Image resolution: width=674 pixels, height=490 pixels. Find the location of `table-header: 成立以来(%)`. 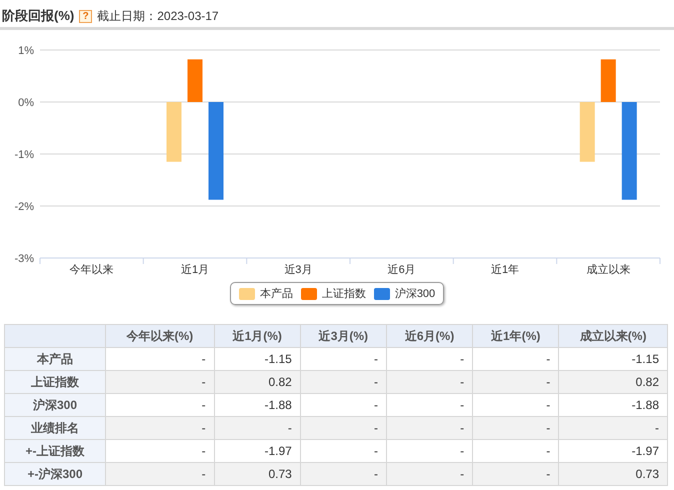

table-header: 成立以来(%) is located at coordinates (613, 336).